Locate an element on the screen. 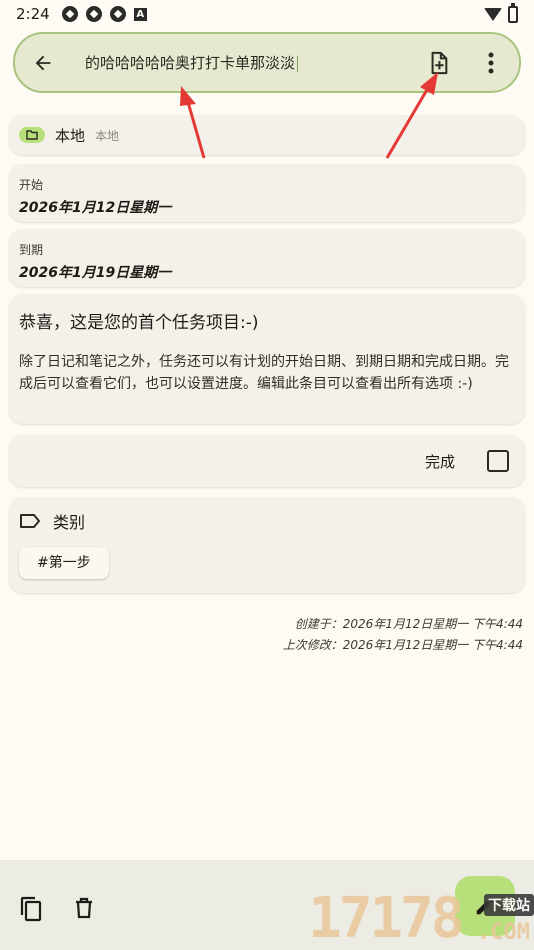  edit-fab is located at coordinates (485, 906).